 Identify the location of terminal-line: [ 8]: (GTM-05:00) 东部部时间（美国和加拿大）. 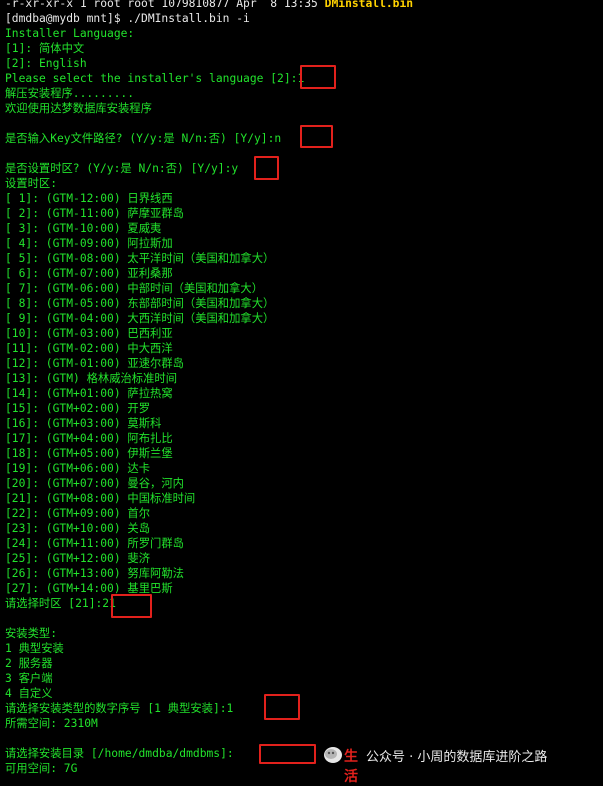
(140, 303).